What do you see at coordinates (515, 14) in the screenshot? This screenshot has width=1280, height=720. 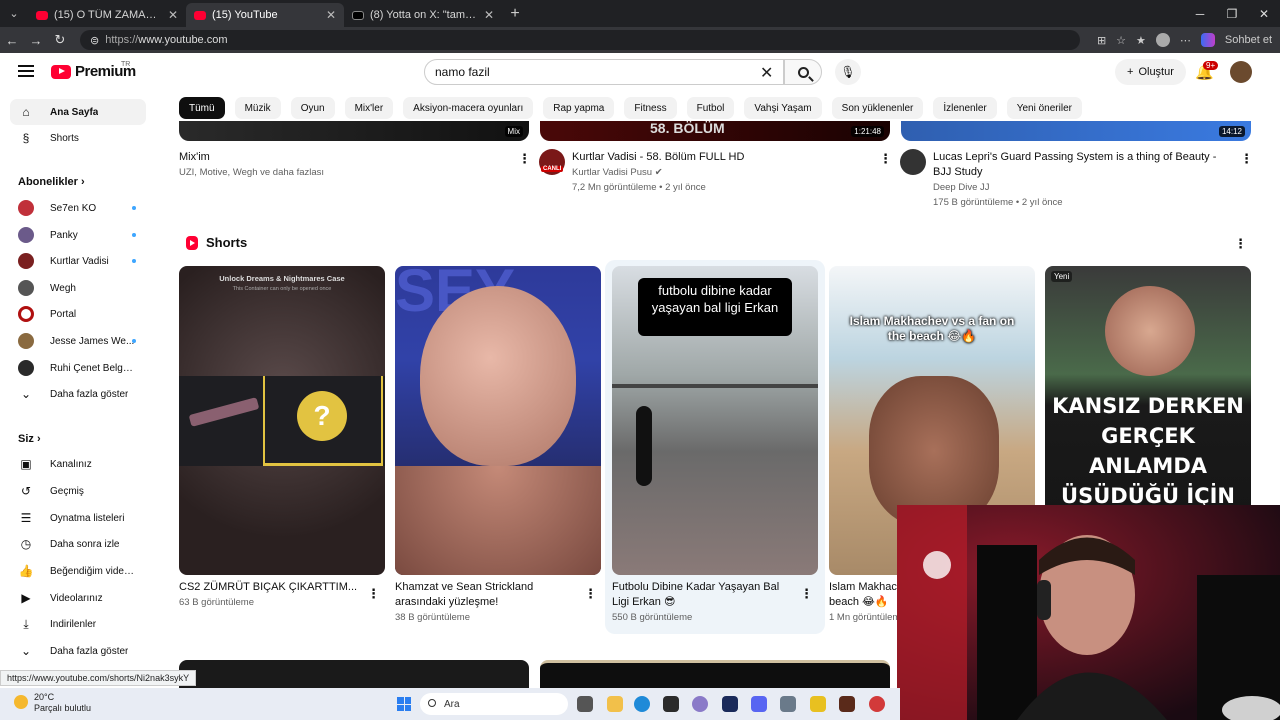 I see `new-tab-icon: +` at bounding box center [515, 14].